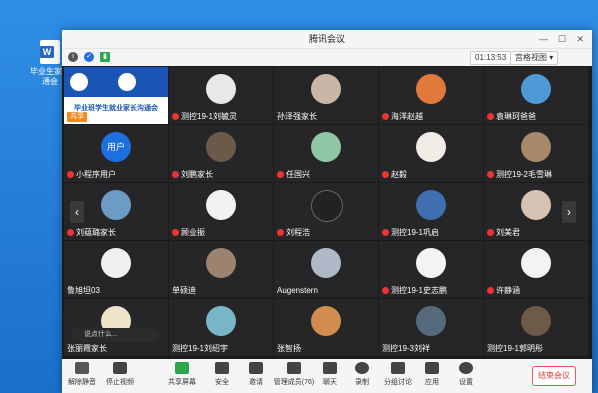 This screenshot has height=393, width=598. What do you see at coordinates (432, 368) in the screenshot?
I see `apps-icon` at bounding box center [432, 368].